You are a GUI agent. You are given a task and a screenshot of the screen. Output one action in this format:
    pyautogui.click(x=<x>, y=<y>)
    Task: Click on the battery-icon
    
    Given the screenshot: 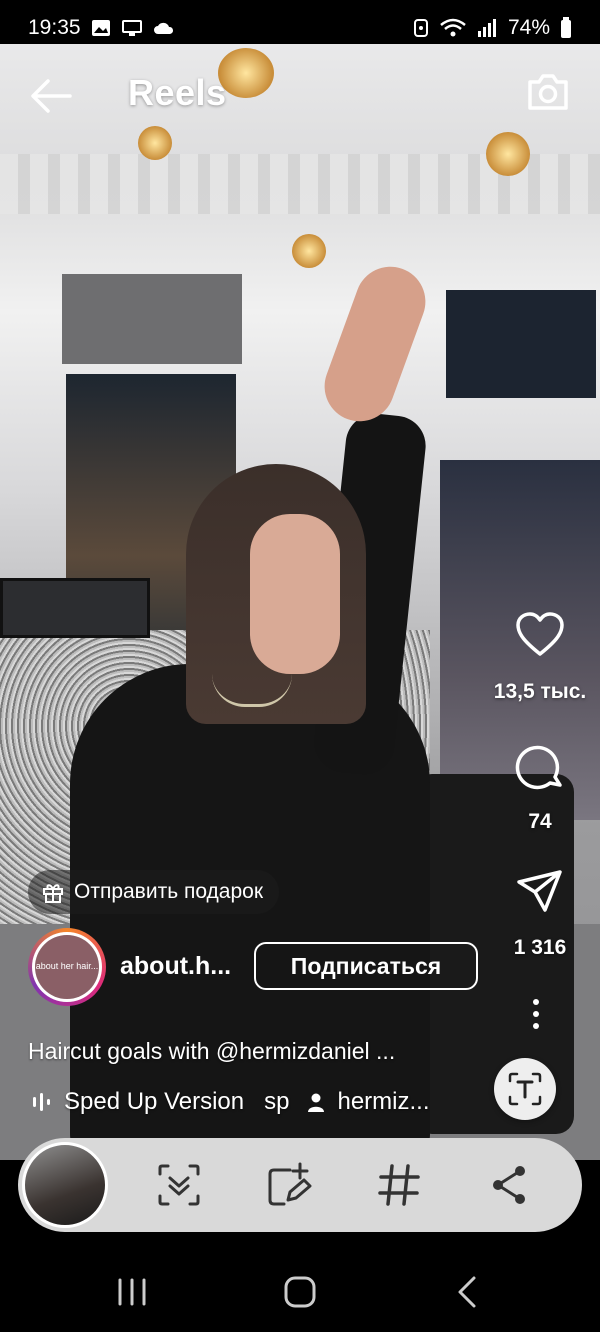 What is the action you would take?
    pyautogui.click(x=566, y=27)
    